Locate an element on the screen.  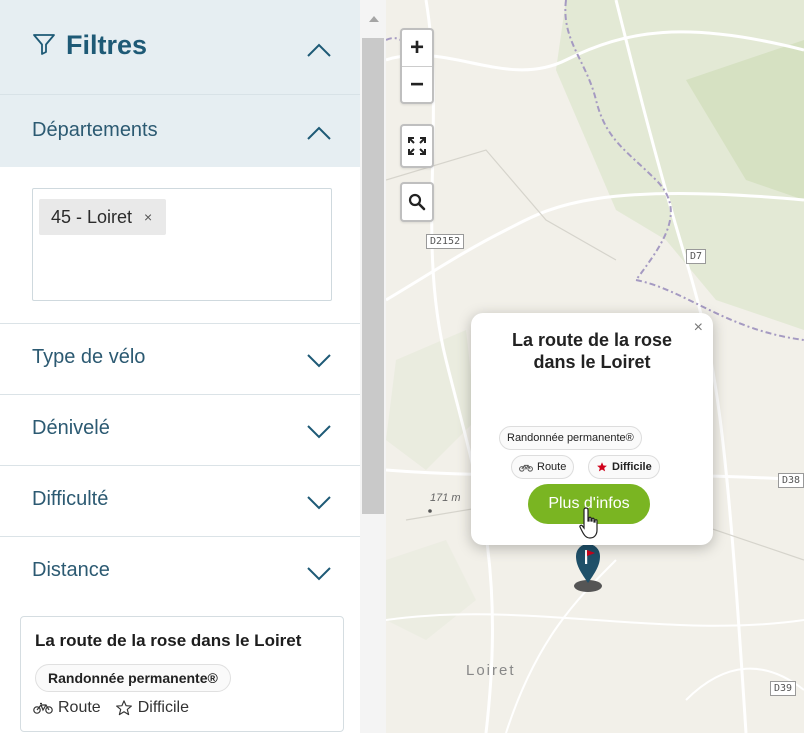
difficulty-tag: Difficile is located at coordinates (152, 708).